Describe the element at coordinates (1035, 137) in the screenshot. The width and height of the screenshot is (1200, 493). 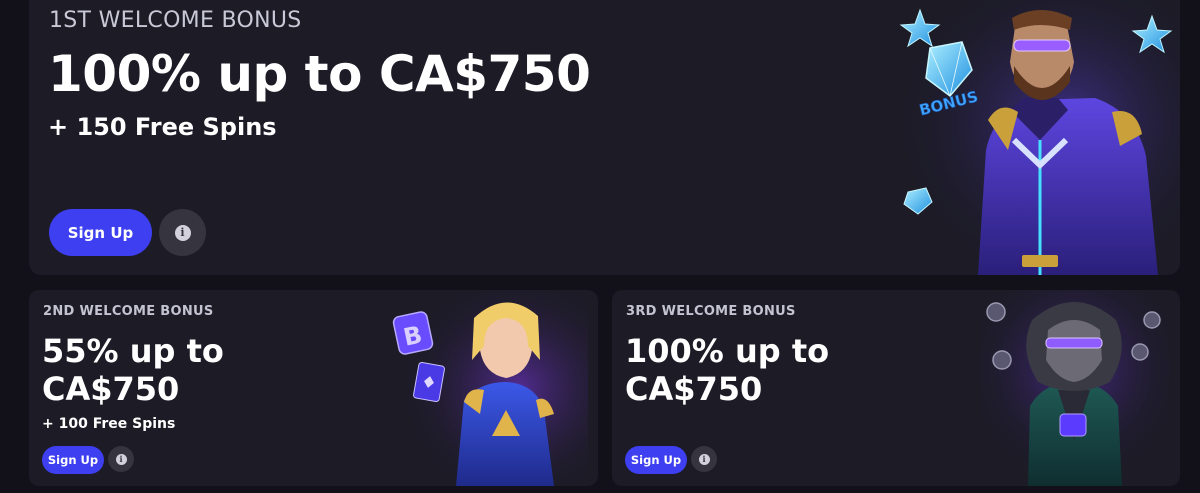
I see `hero-illustration: BONUS` at that location.